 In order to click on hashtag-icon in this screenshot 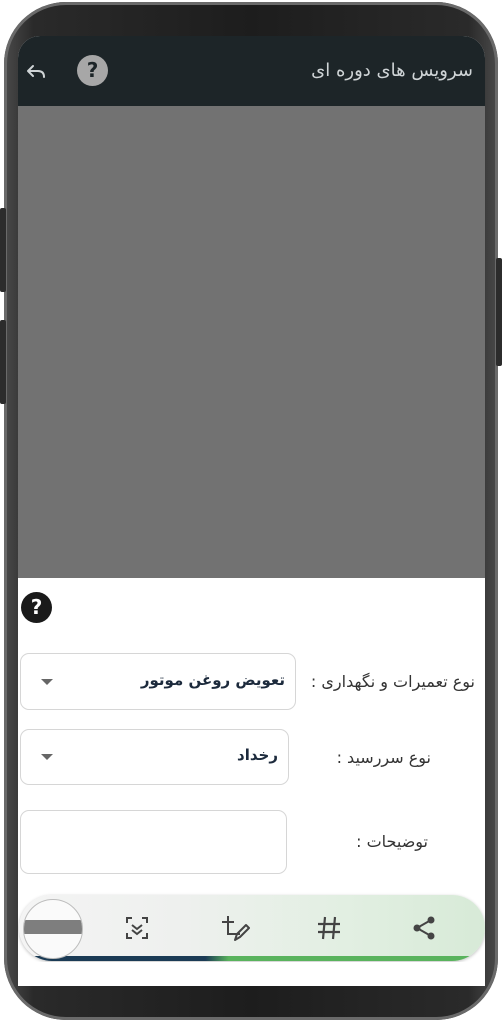, I will do `click(329, 928)`.